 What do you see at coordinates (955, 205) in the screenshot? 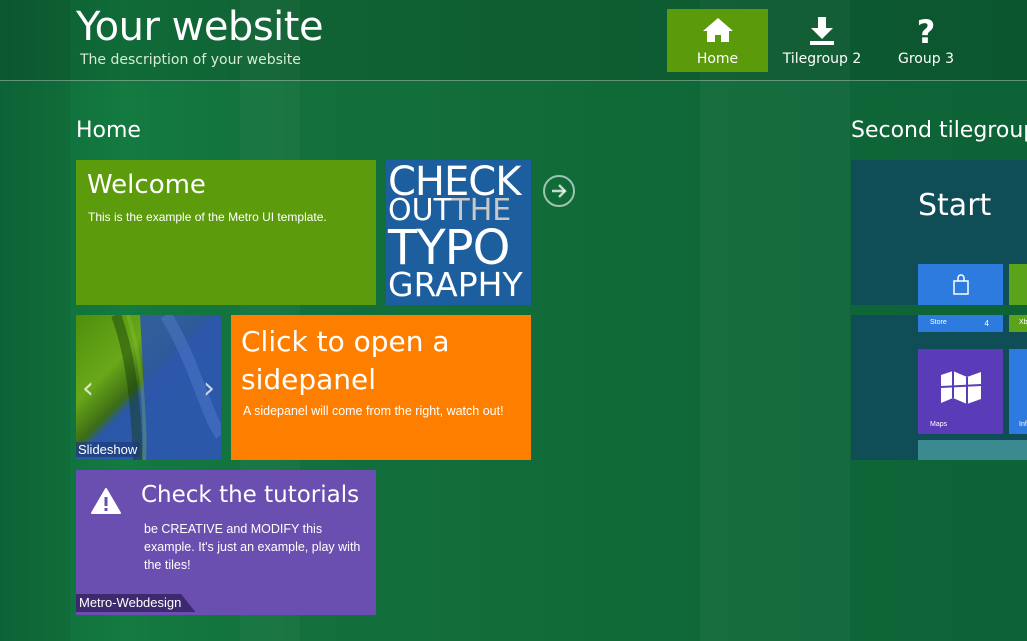
I see `start-title: Start` at bounding box center [955, 205].